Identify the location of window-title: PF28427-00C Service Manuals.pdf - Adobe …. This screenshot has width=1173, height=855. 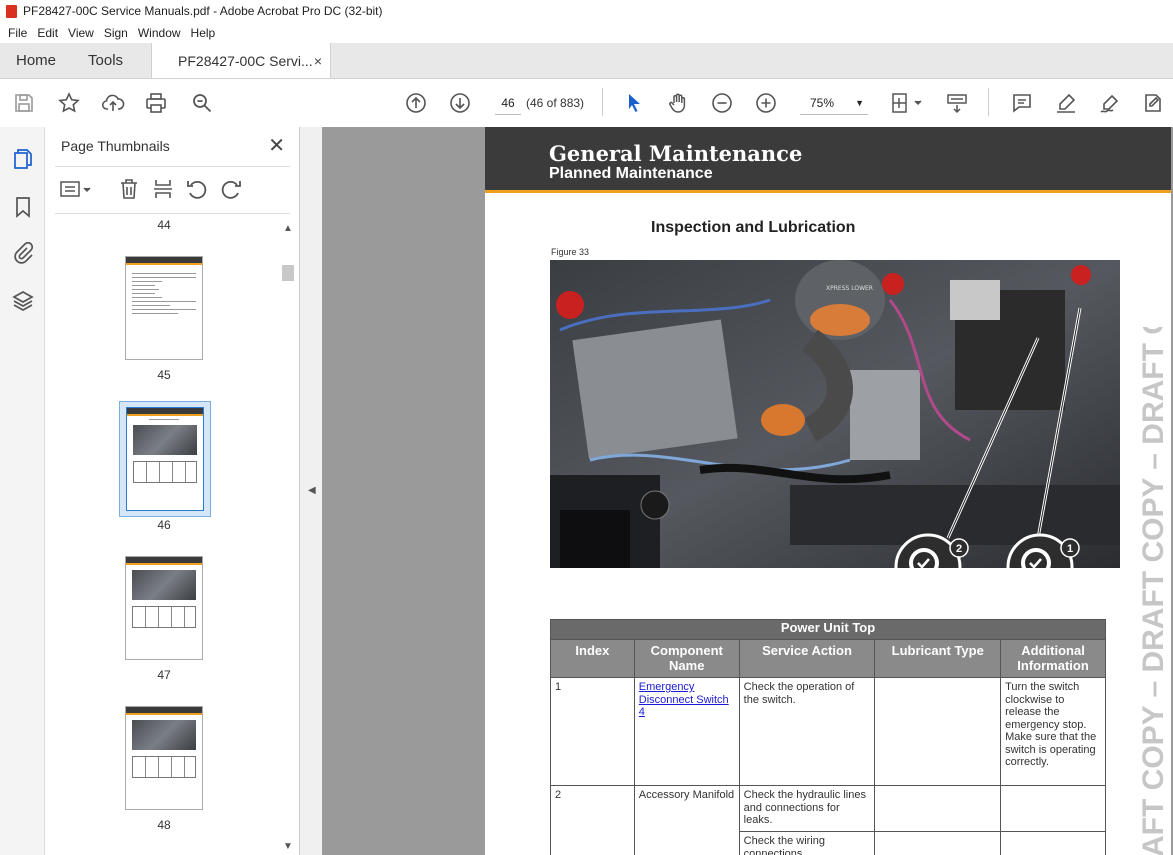
(203, 11).